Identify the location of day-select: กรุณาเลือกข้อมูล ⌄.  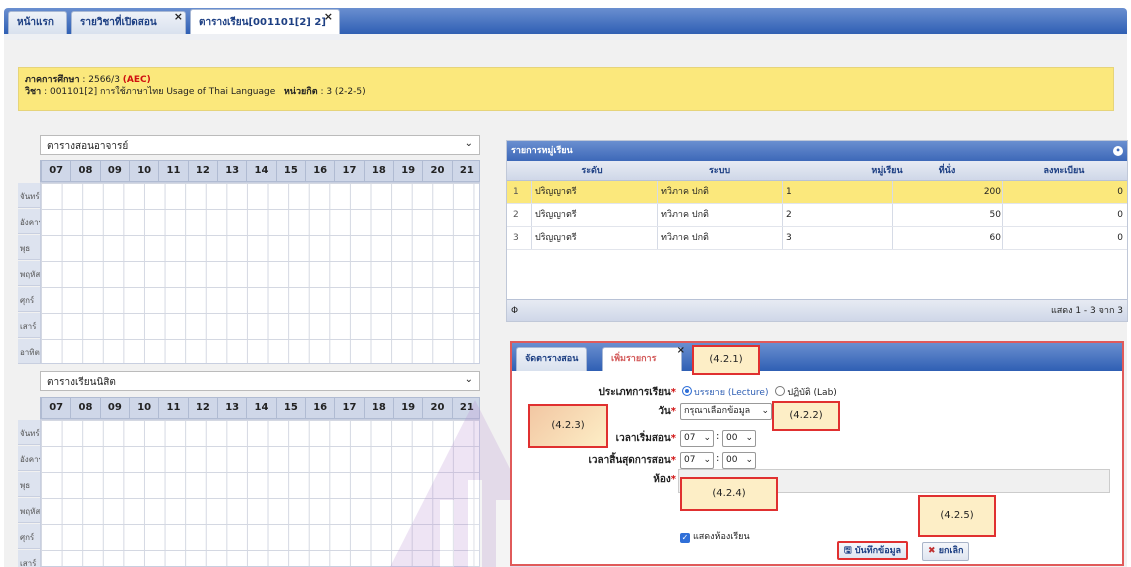
(726, 411).